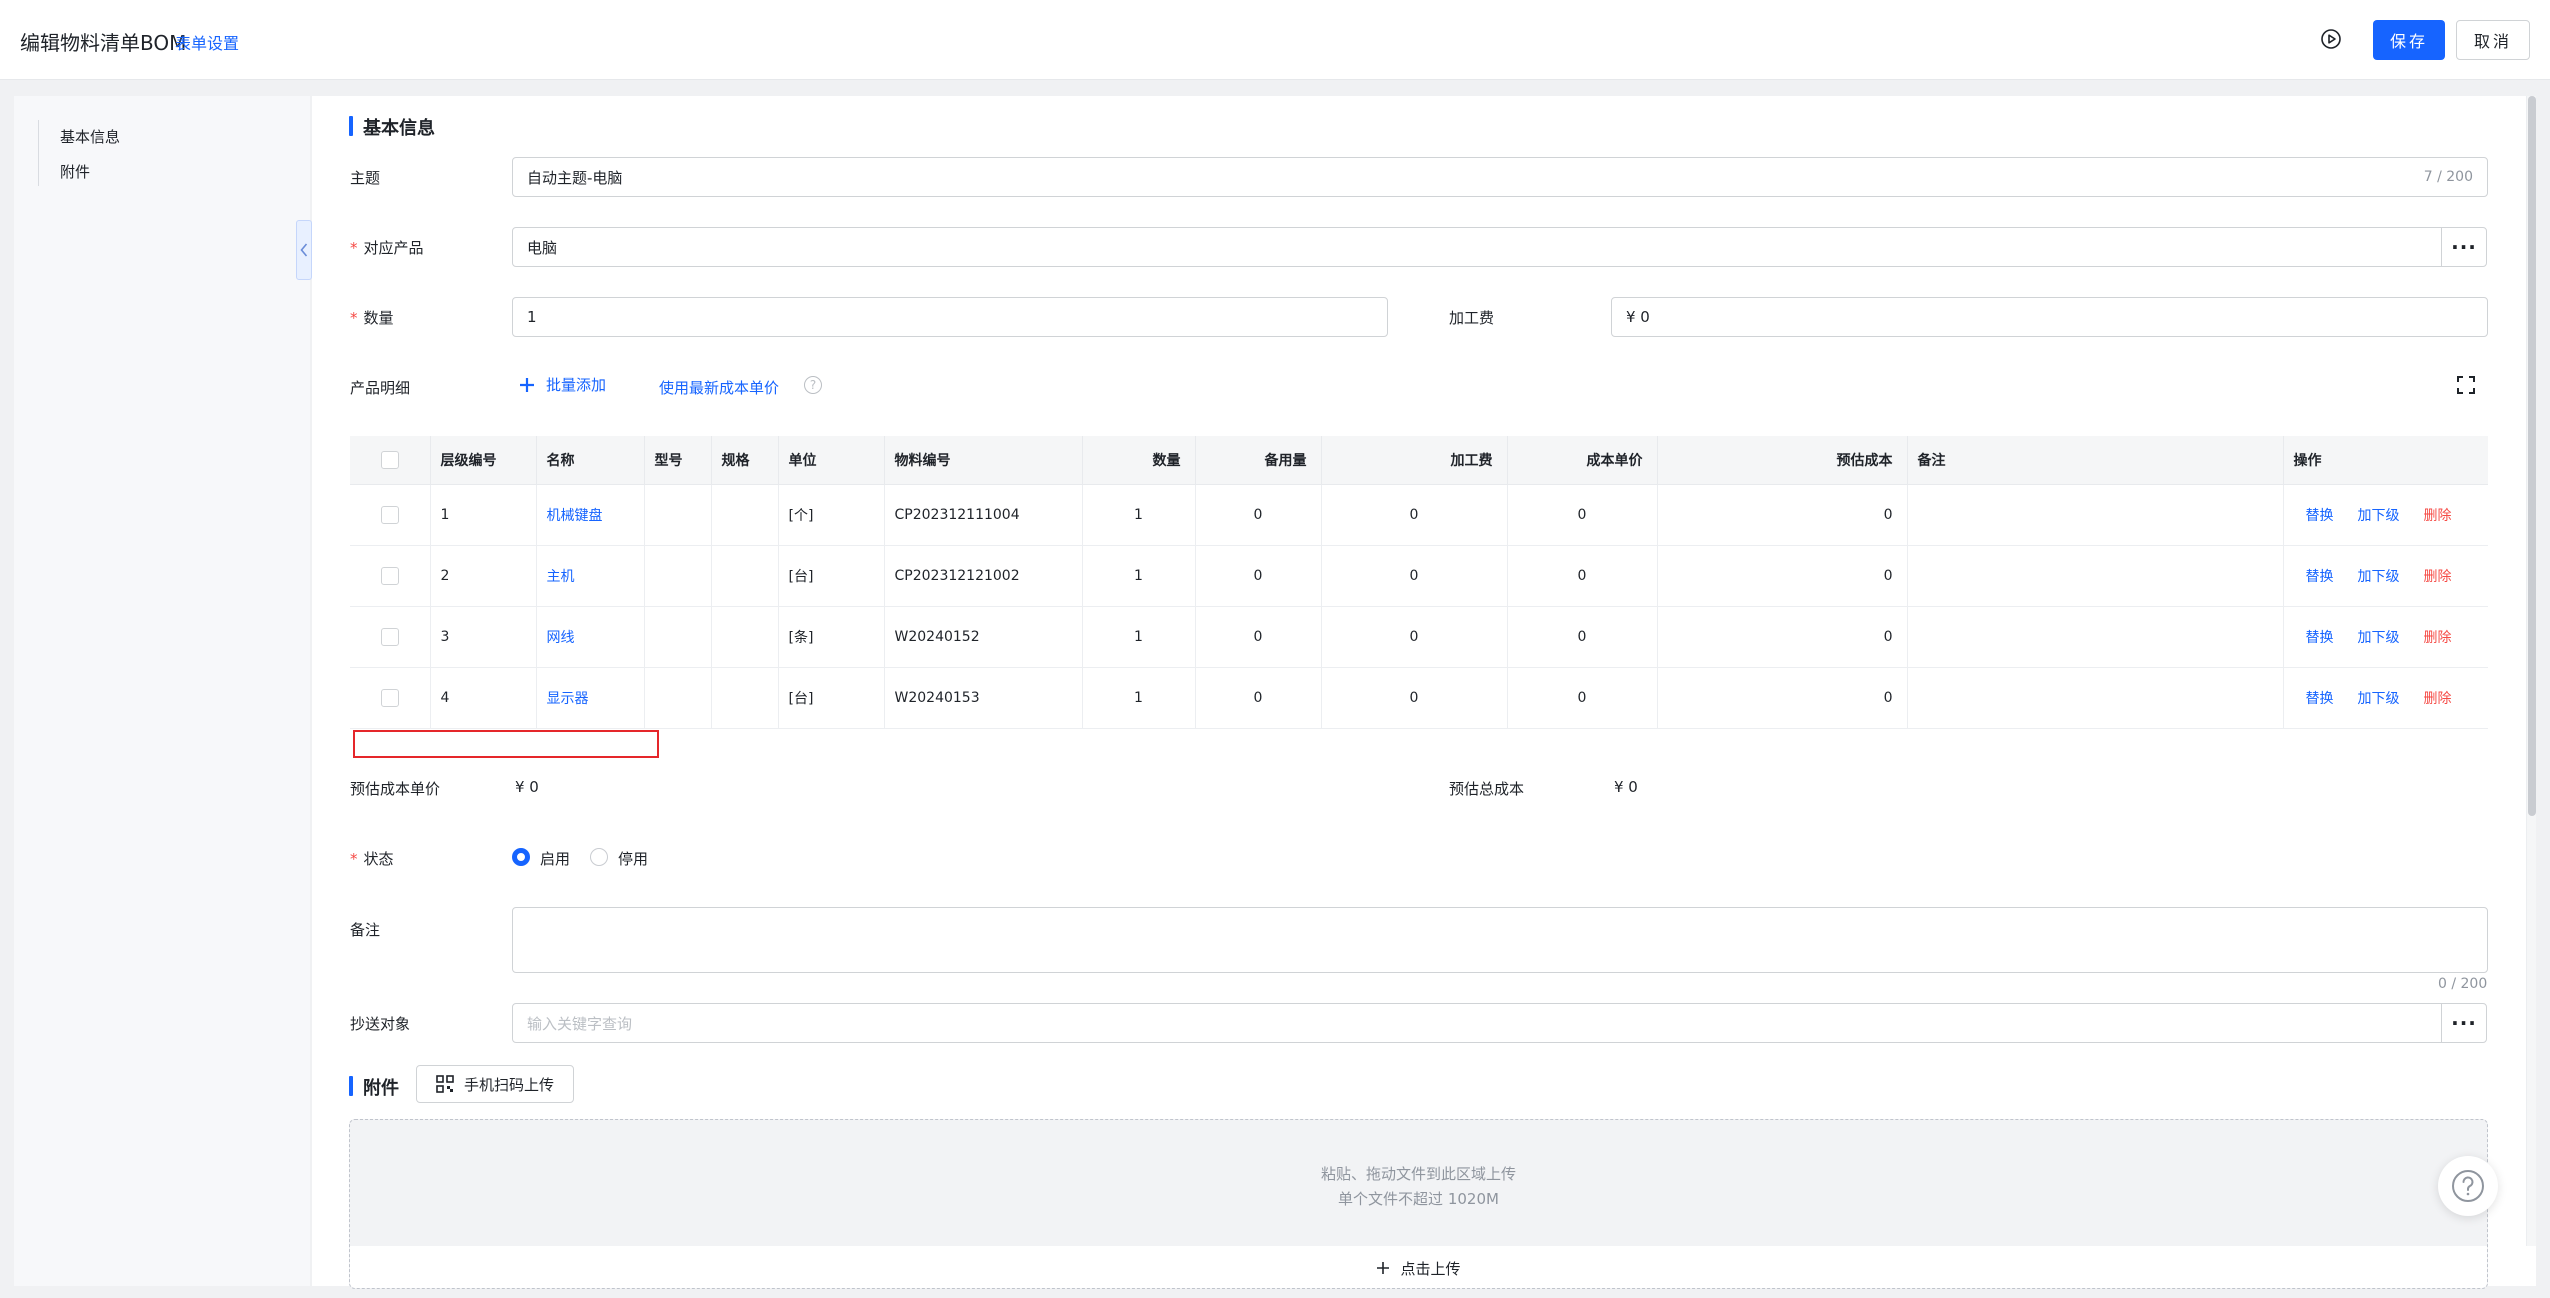 This screenshot has height=1298, width=2550. What do you see at coordinates (1500, 940) in the screenshot?
I see `remarks-textarea` at bounding box center [1500, 940].